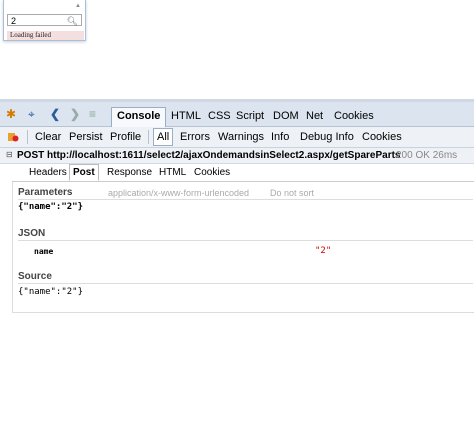 The image size is (474, 428). Describe the element at coordinates (219, 117) in the screenshot. I see `tab-css: CSS` at that location.